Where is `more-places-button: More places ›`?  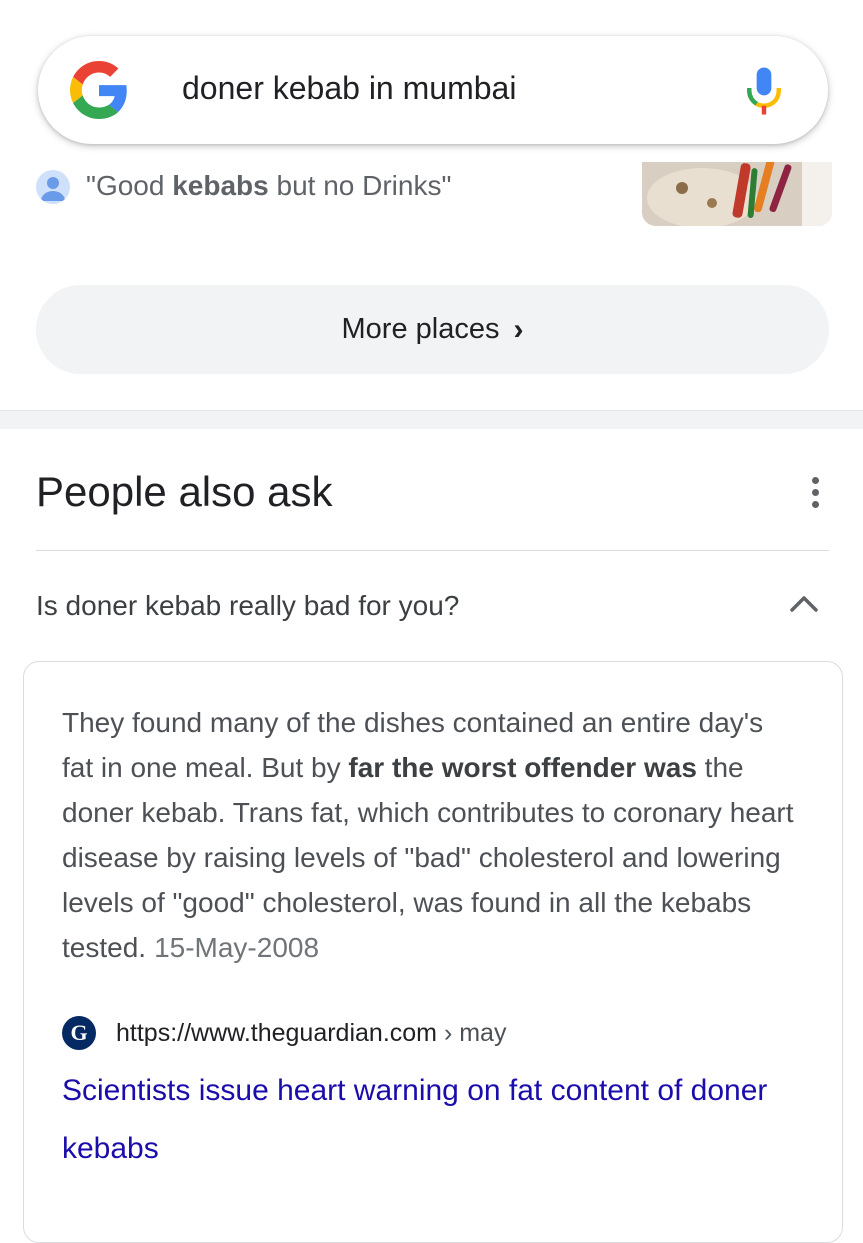
more-places-button: More places › is located at coordinates (432, 329).